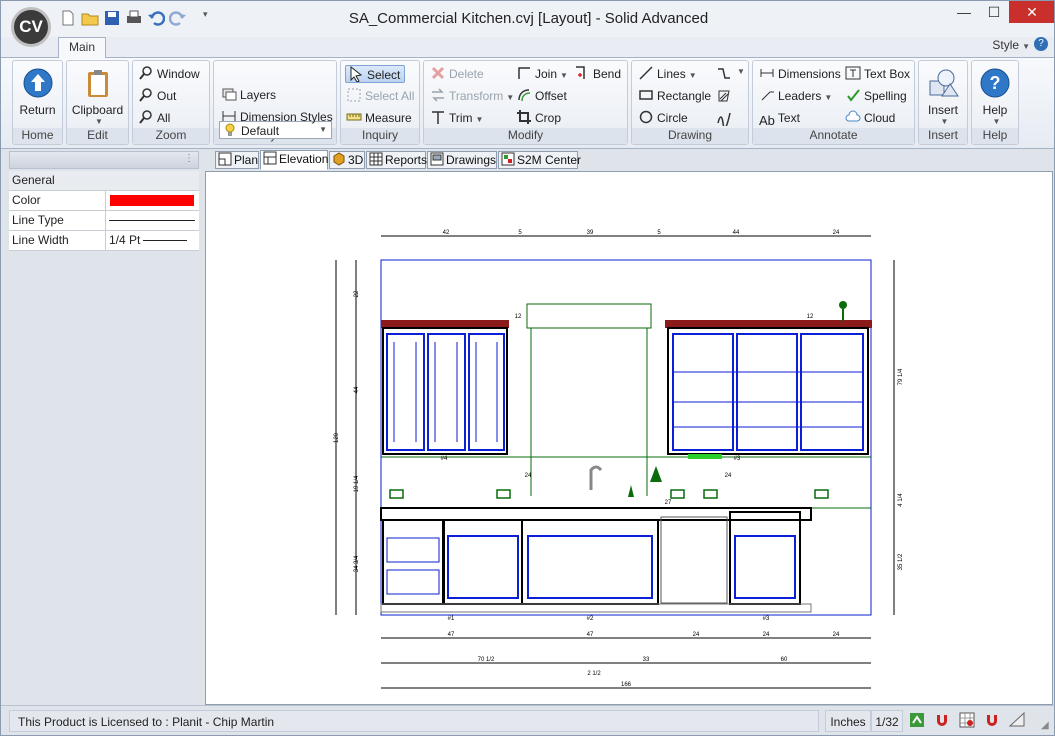 Image resolution: width=1055 pixels, height=736 pixels. What do you see at coordinates (152, 240) in the screenshot?
I see `property-value-line-width: 1/4 Pt` at bounding box center [152, 240].